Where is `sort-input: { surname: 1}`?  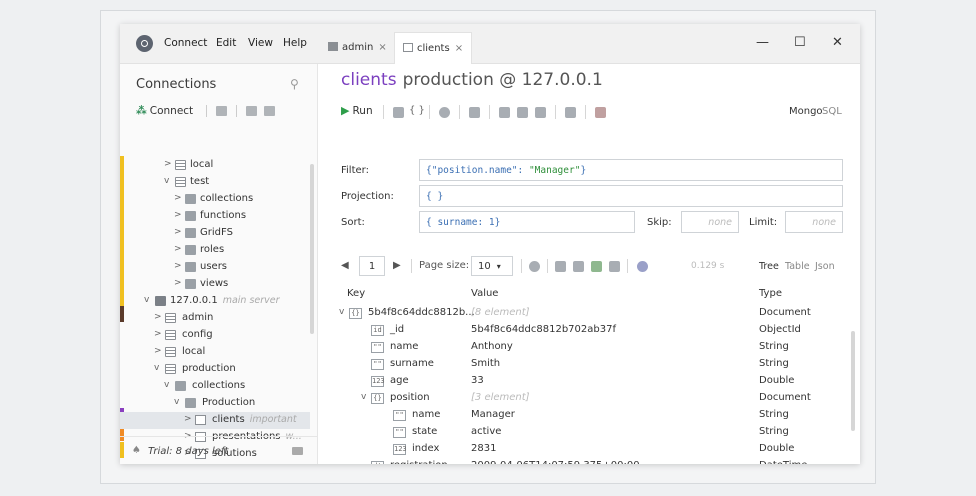 sort-input: { surname: 1} is located at coordinates (527, 222).